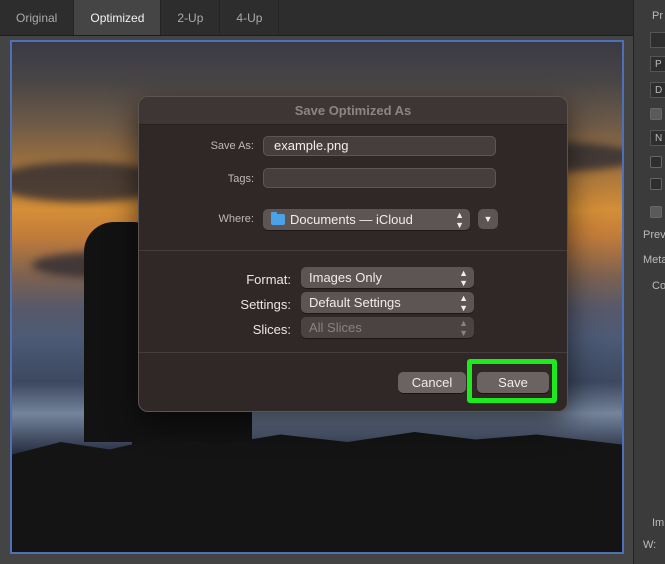  What do you see at coordinates (265, 304) in the screenshot?
I see `settings-label: Settings:` at bounding box center [265, 304].